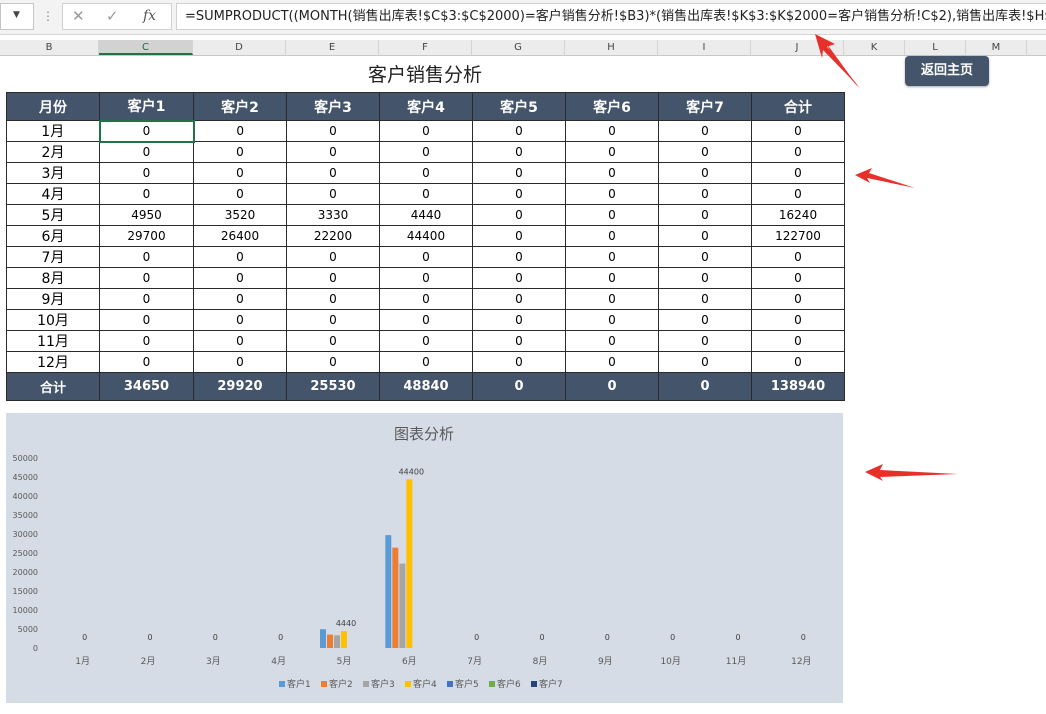  What do you see at coordinates (240, 106) in the screenshot?
I see `header-customer-2: 客户2` at bounding box center [240, 106].